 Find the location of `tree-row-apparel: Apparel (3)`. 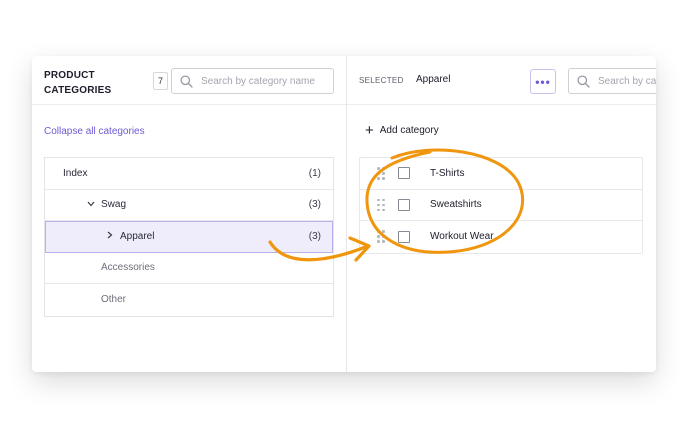

tree-row-apparel: Apparel (3) is located at coordinates (189, 237).